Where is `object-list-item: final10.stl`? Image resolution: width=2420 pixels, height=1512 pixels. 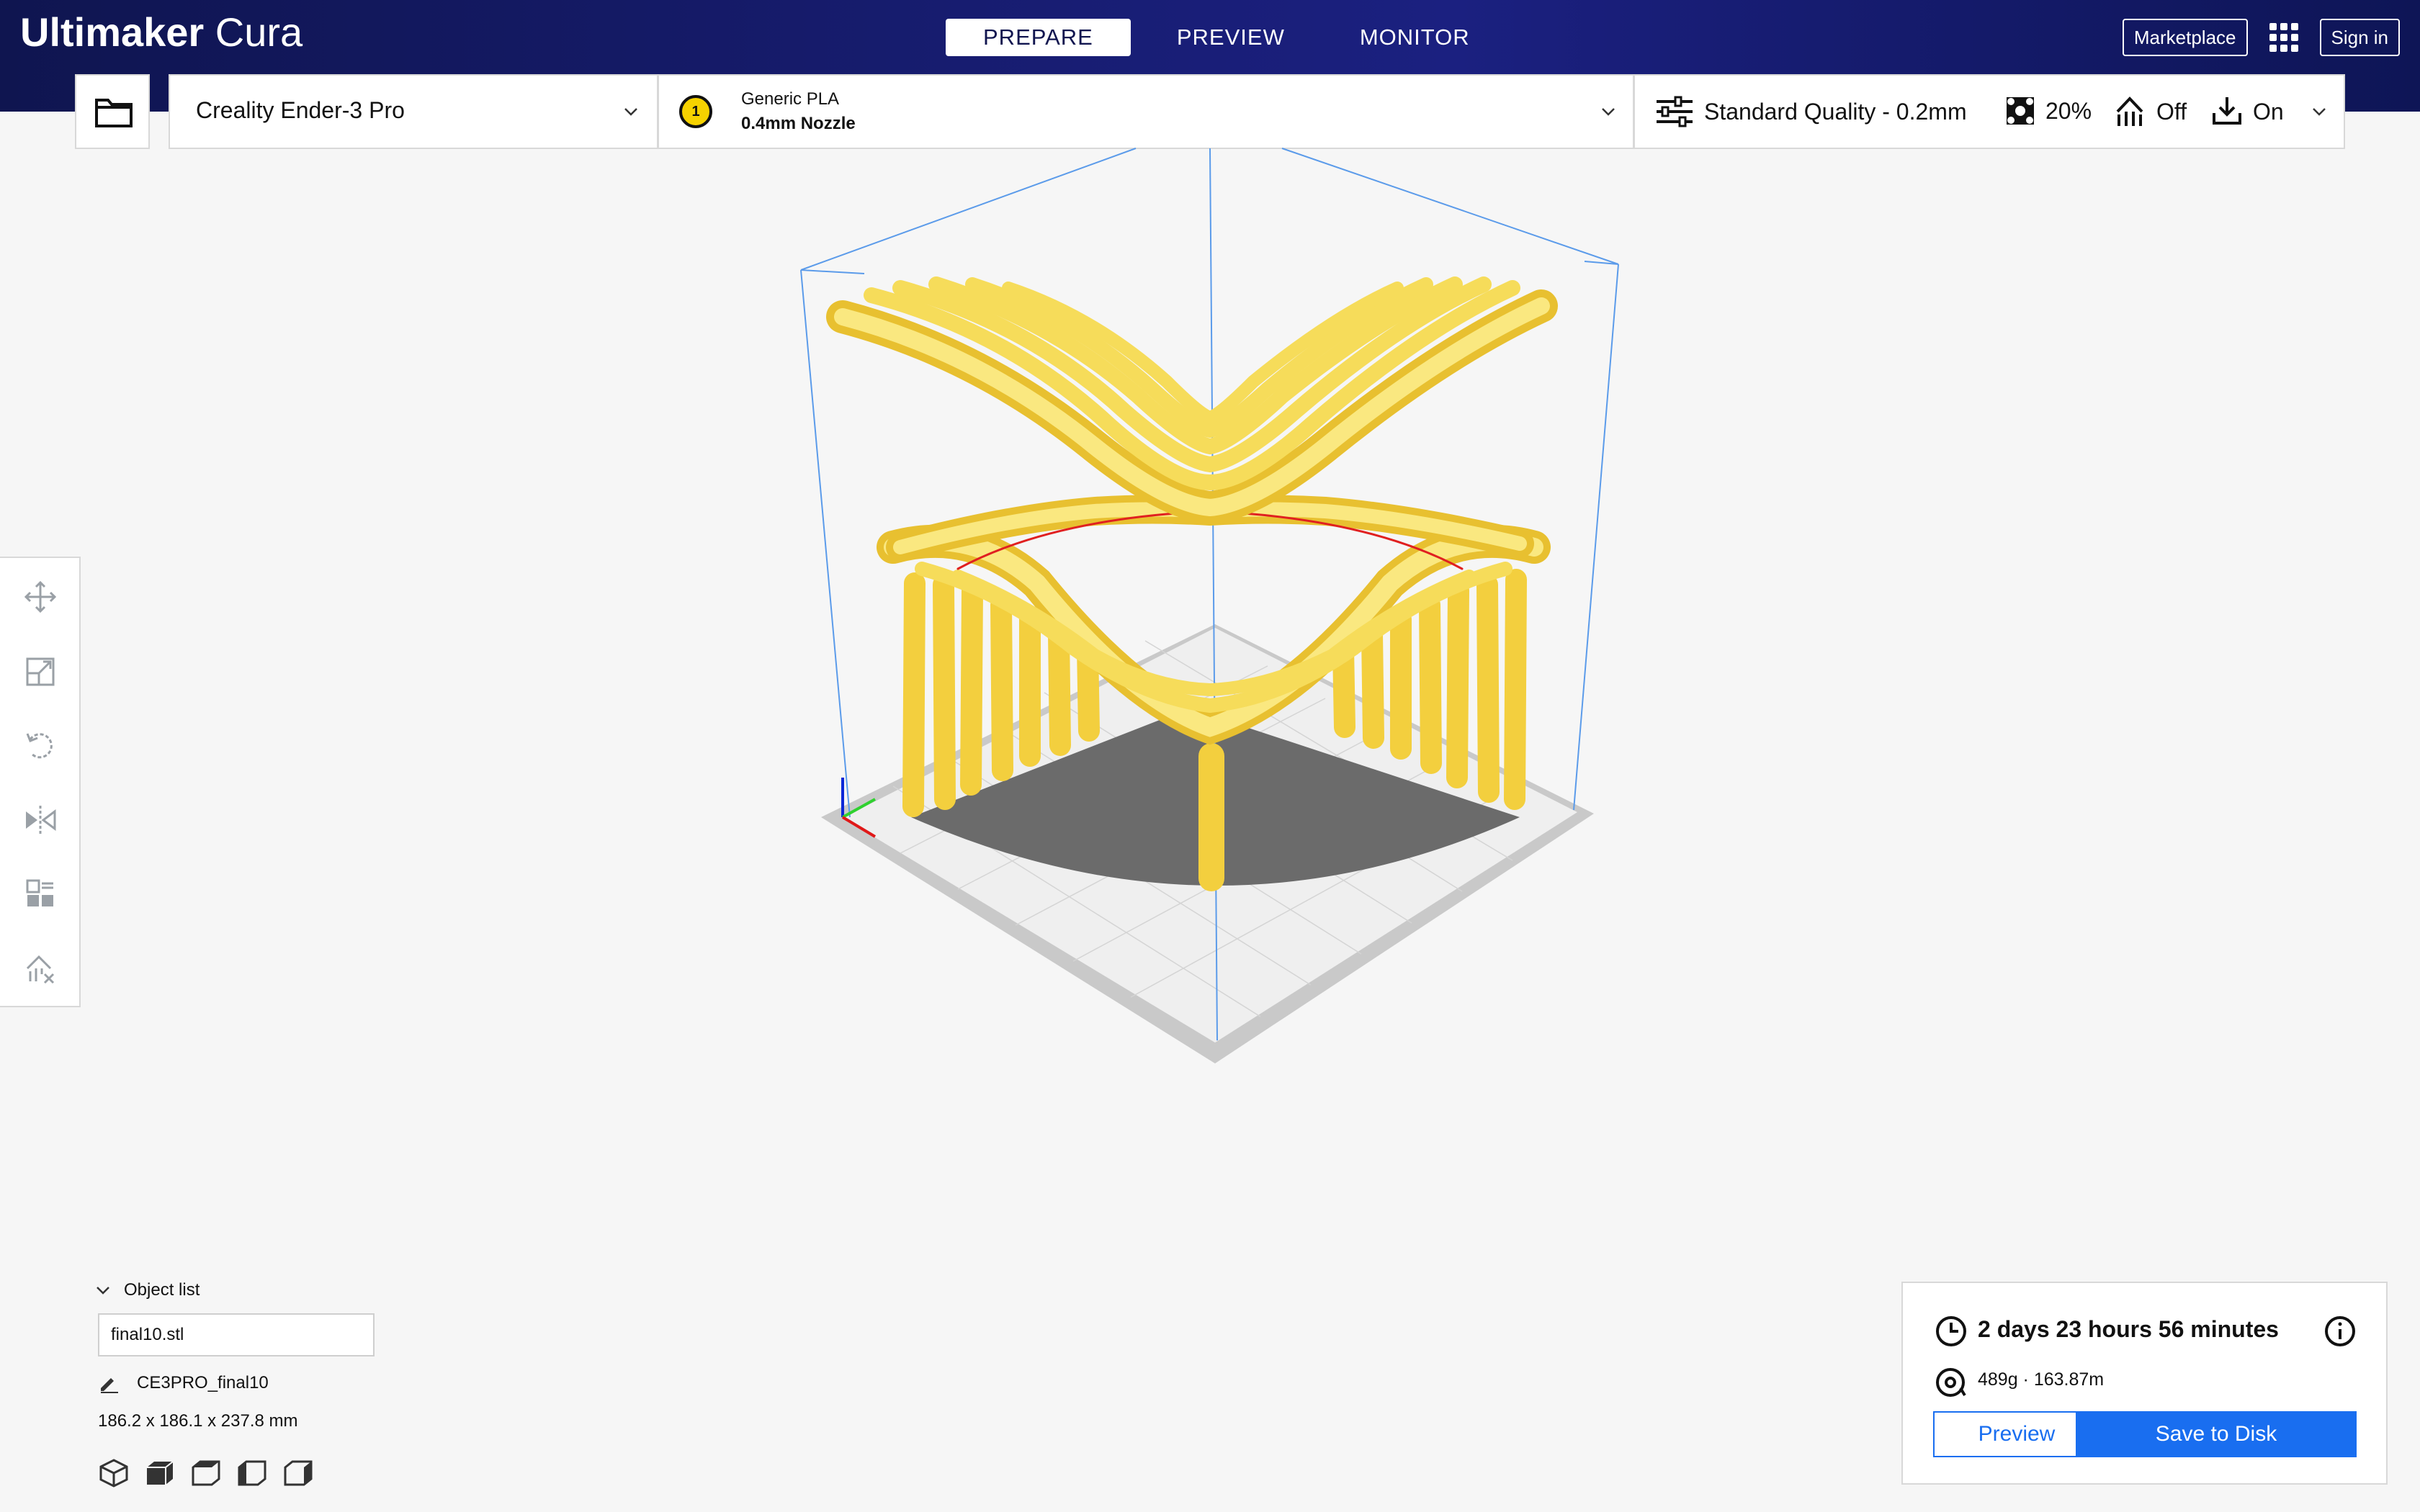
object-list-item: final10.stl is located at coordinates (236, 1334).